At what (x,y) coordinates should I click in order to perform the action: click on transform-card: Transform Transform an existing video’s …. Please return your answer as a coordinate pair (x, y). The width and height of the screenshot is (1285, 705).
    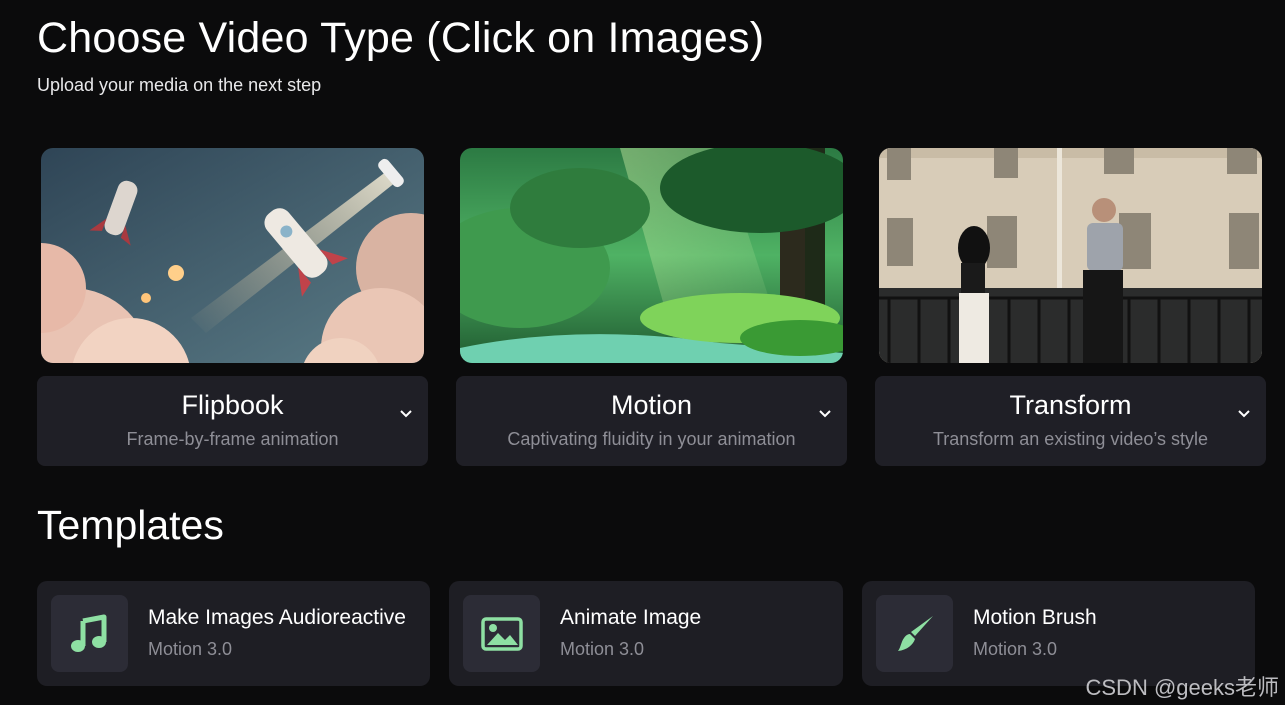
    Looking at the image, I should click on (1070, 421).